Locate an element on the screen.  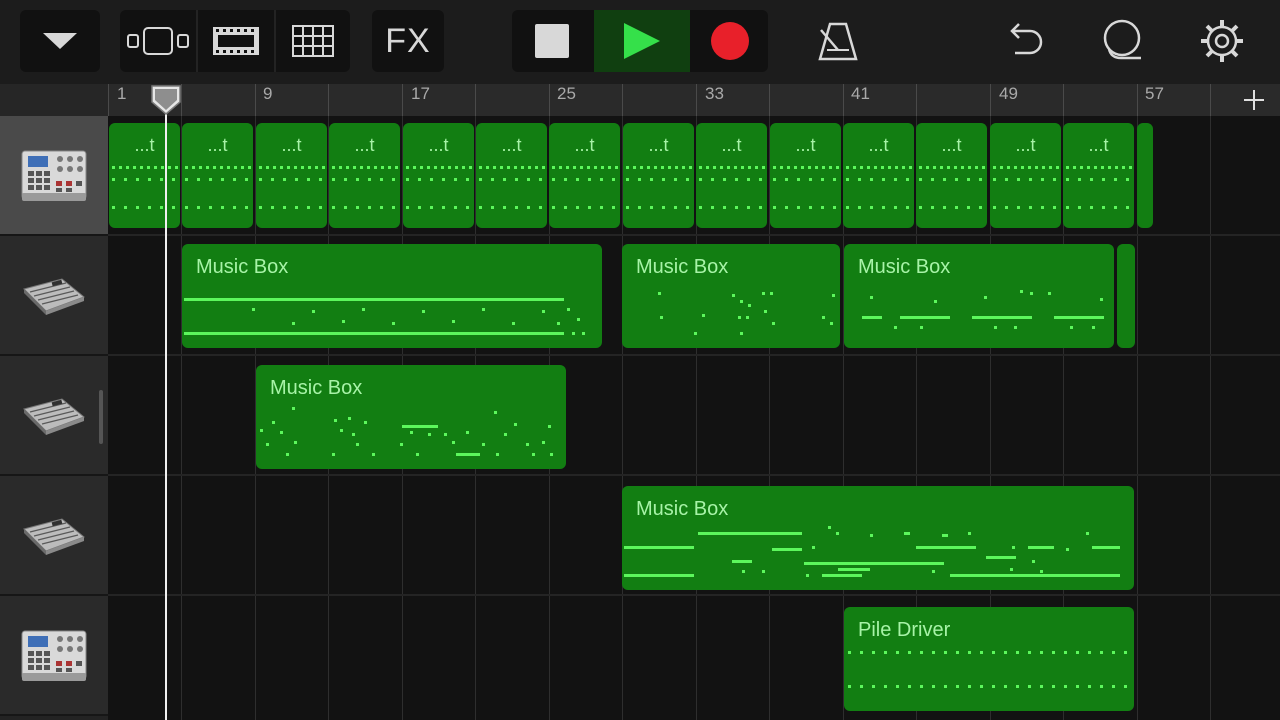
timeline-ruler: 1 9 17 25 33 41 49 57 is located at coordinates (640, 100).